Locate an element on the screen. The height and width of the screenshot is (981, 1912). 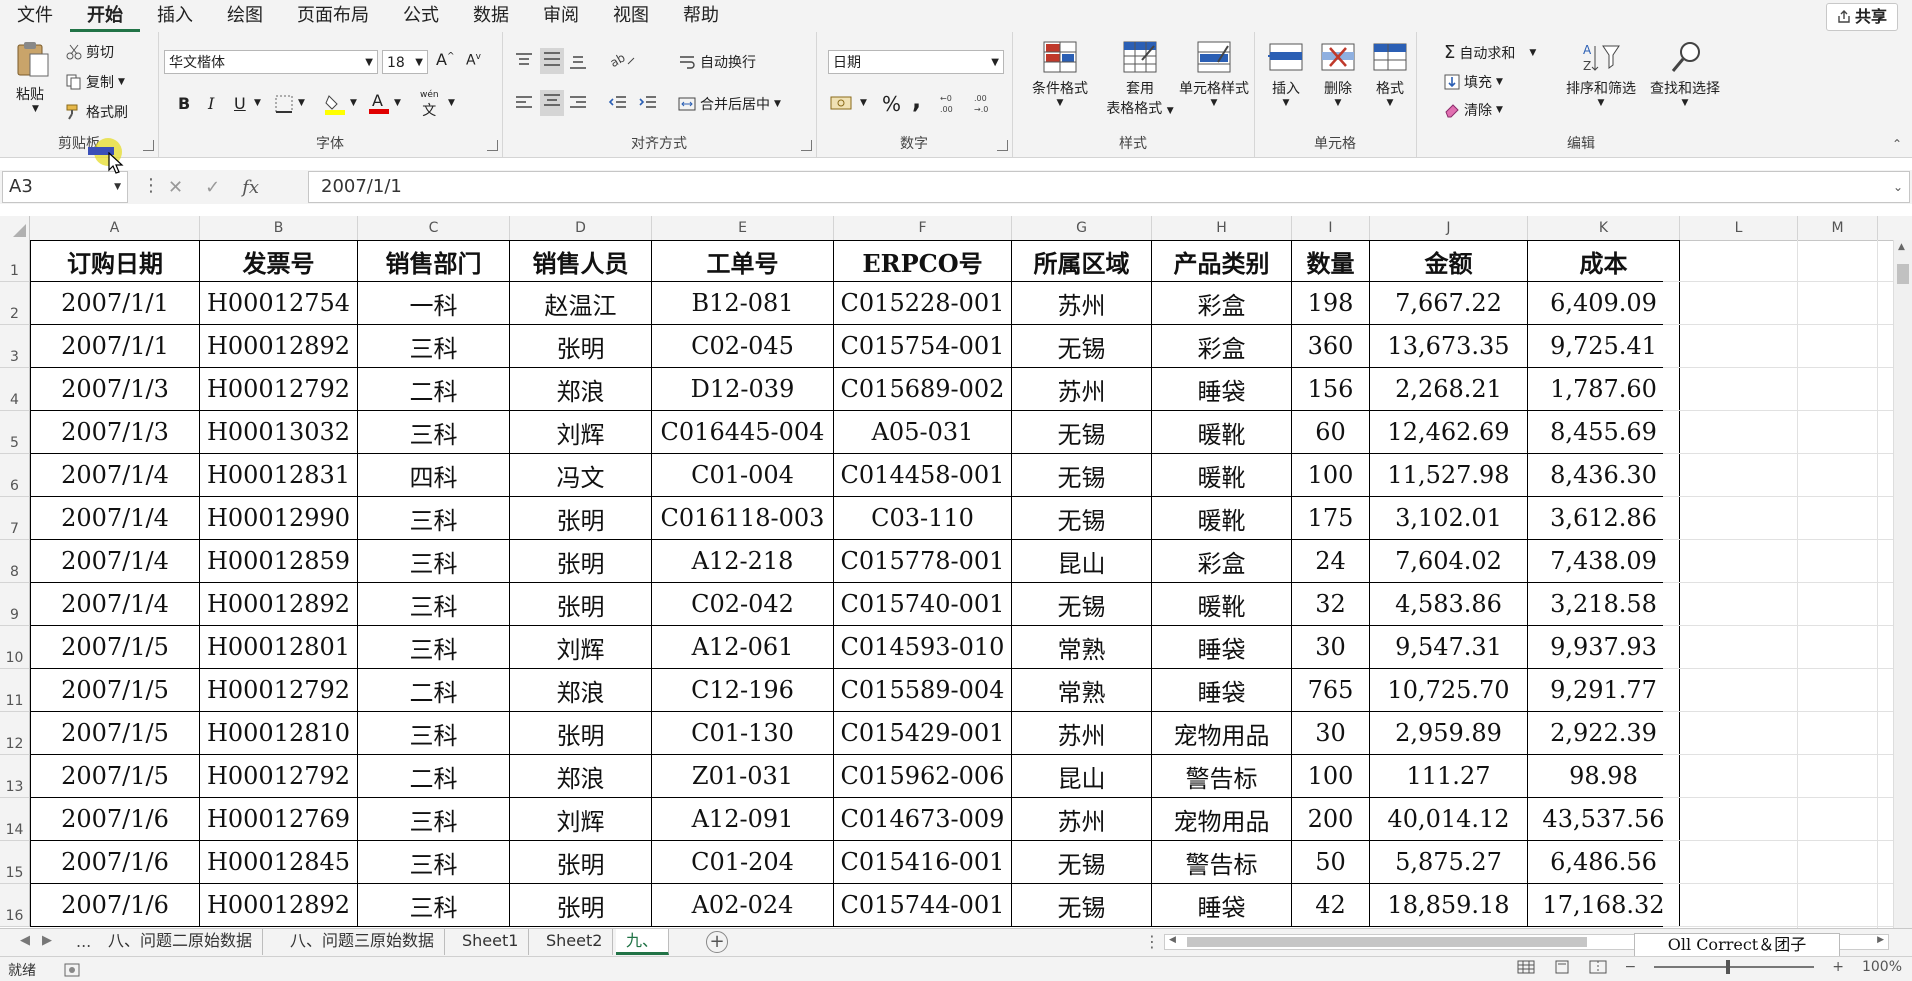
menu-item-4: 页面布局 is located at coordinates (333, 16).